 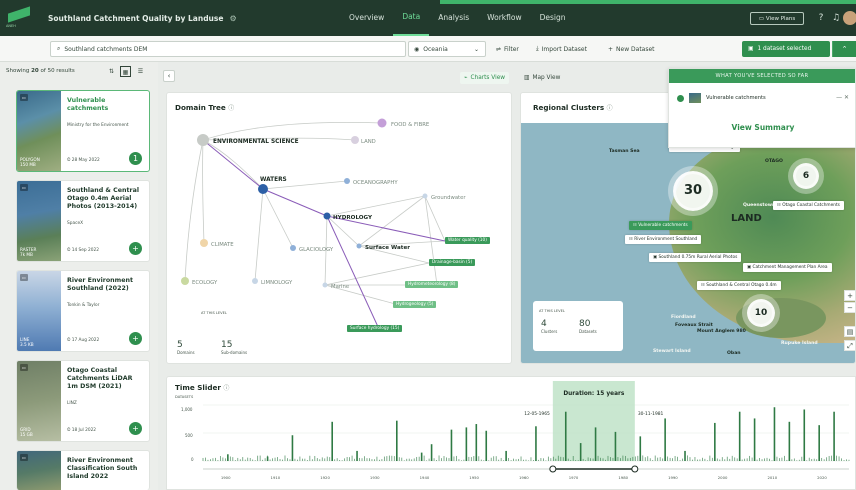 I want to click on subdomain-chip: Surface hydrology (15), so click(x=375, y=328).